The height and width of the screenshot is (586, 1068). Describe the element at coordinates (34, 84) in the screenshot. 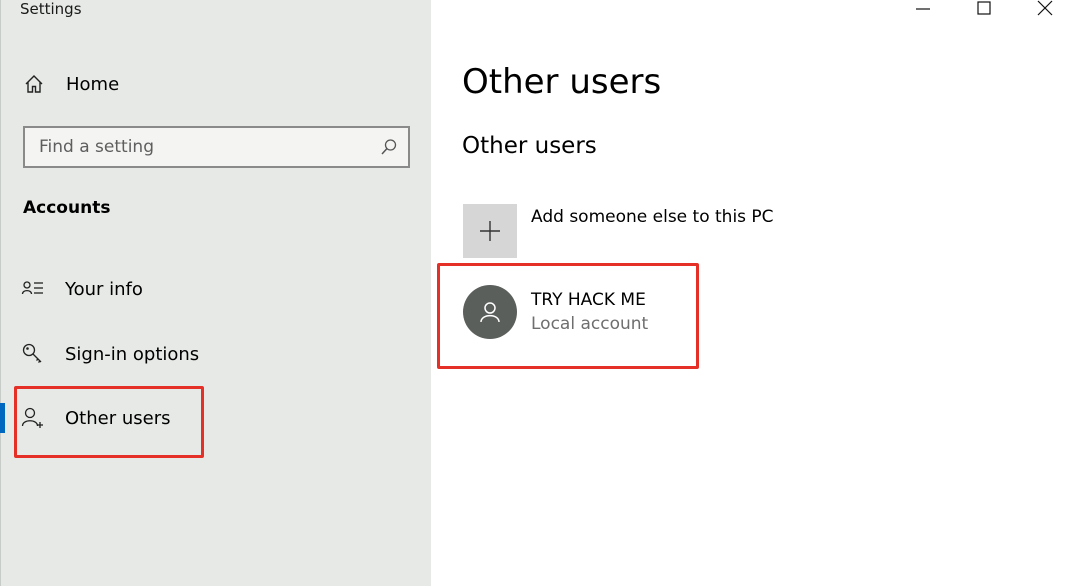

I see `home-icon` at that location.